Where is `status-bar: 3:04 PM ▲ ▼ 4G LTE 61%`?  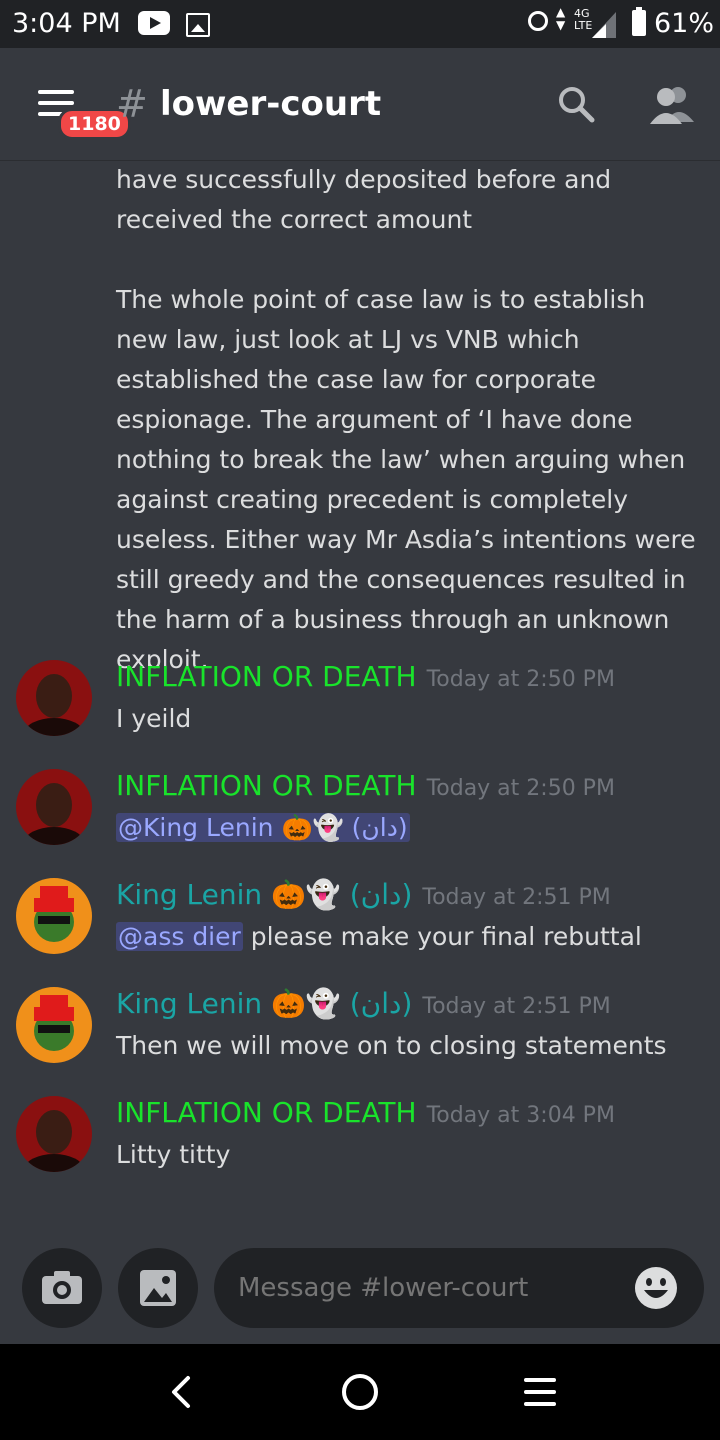 status-bar: 3:04 PM ▲ ▼ 4G LTE 61% is located at coordinates (360, 24).